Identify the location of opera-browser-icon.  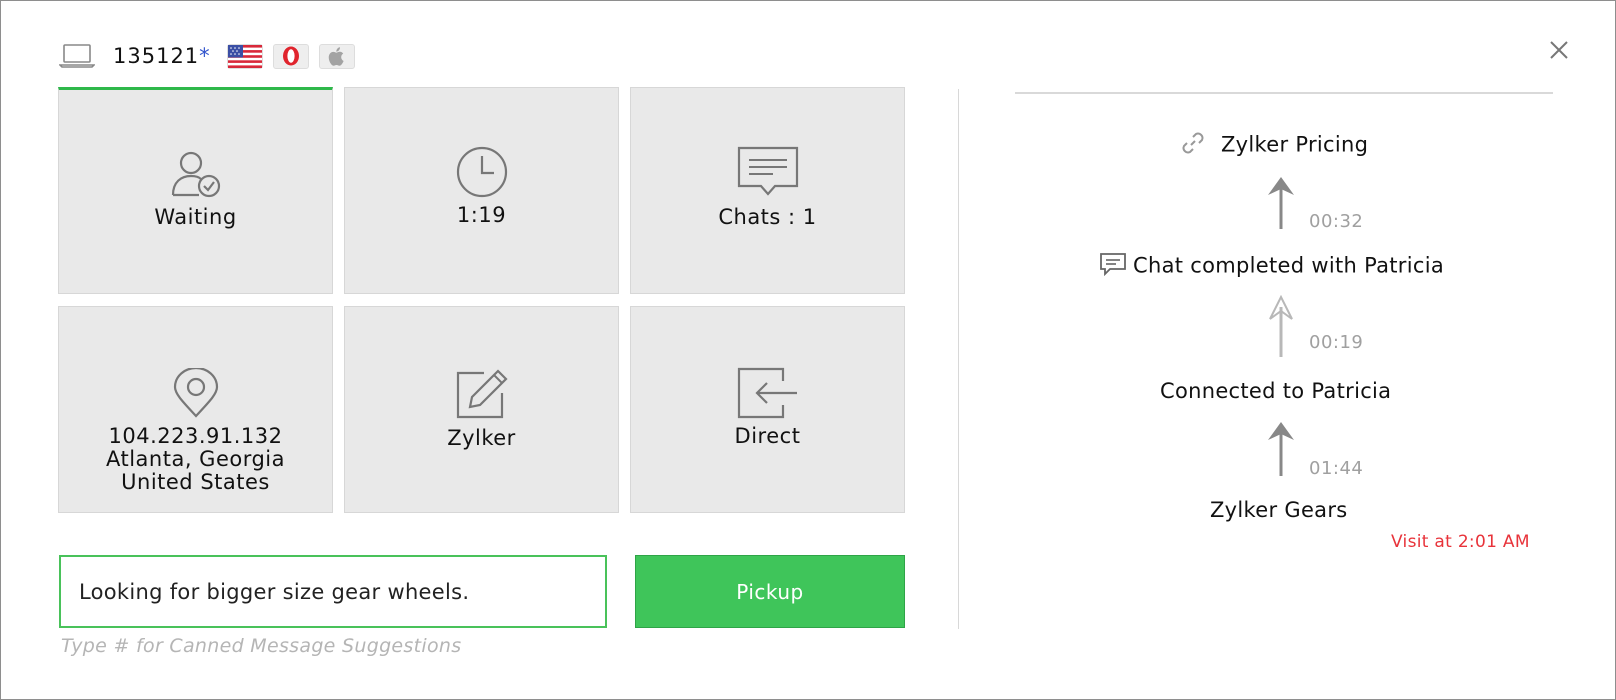
(290, 56).